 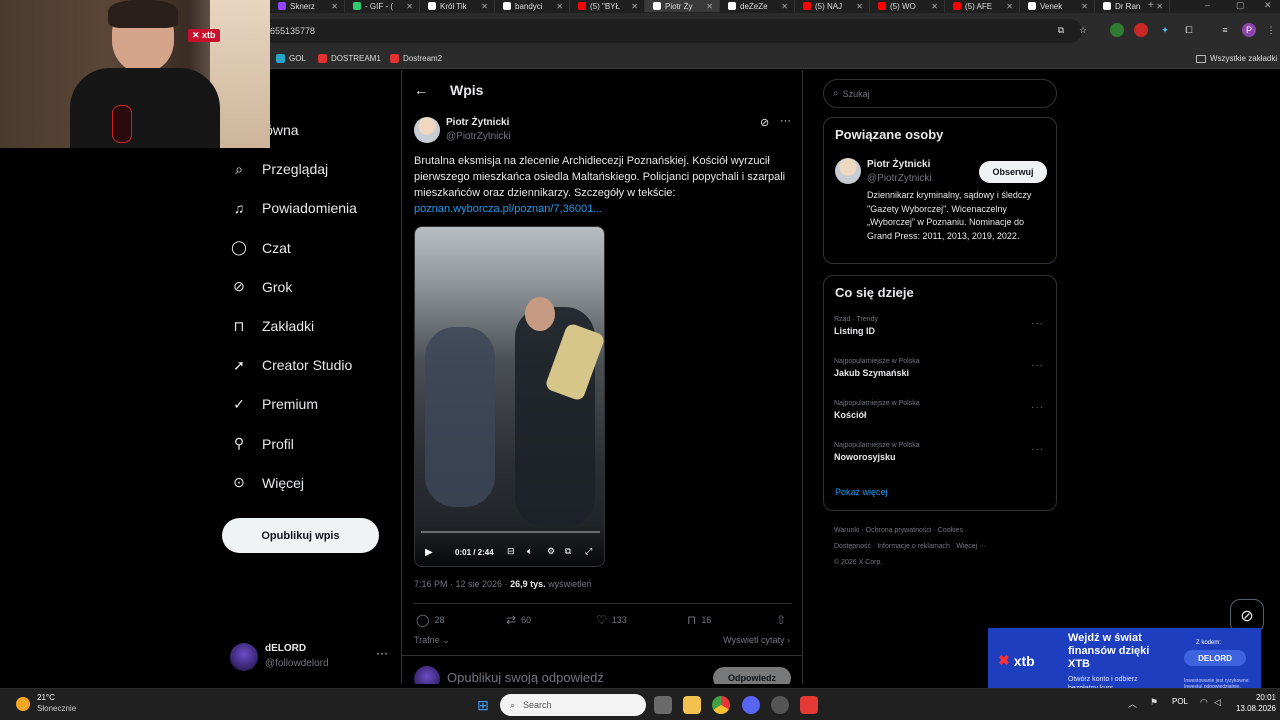 What do you see at coordinates (300, 535) in the screenshot?
I see `publish-button: Opublikuj wpis` at bounding box center [300, 535].